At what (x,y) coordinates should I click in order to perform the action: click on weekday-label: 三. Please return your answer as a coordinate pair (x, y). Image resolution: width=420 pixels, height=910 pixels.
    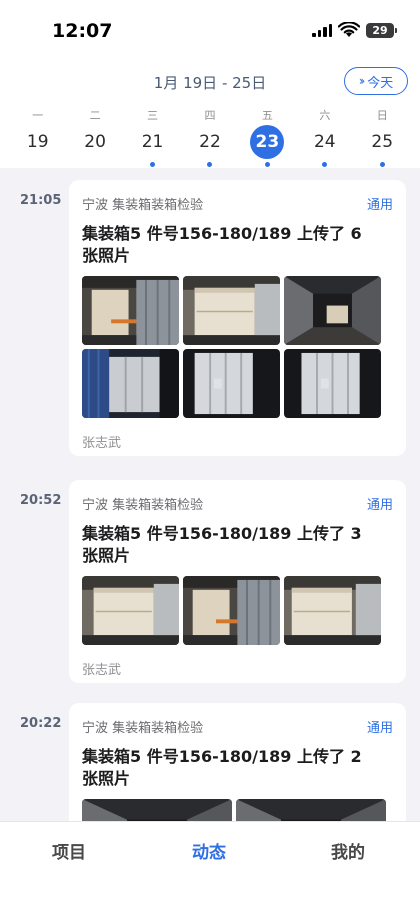
    Looking at the image, I should click on (153, 115).